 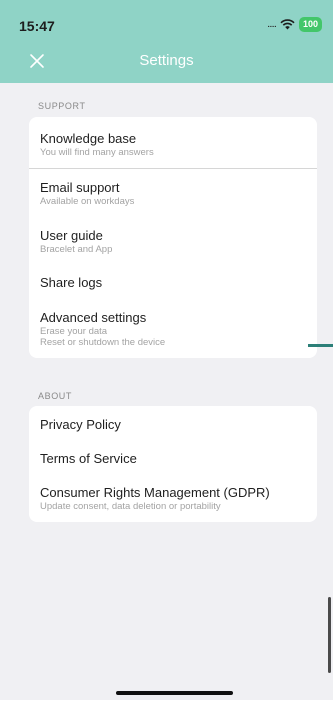 I want to click on page-title: Settings, so click(x=166, y=60).